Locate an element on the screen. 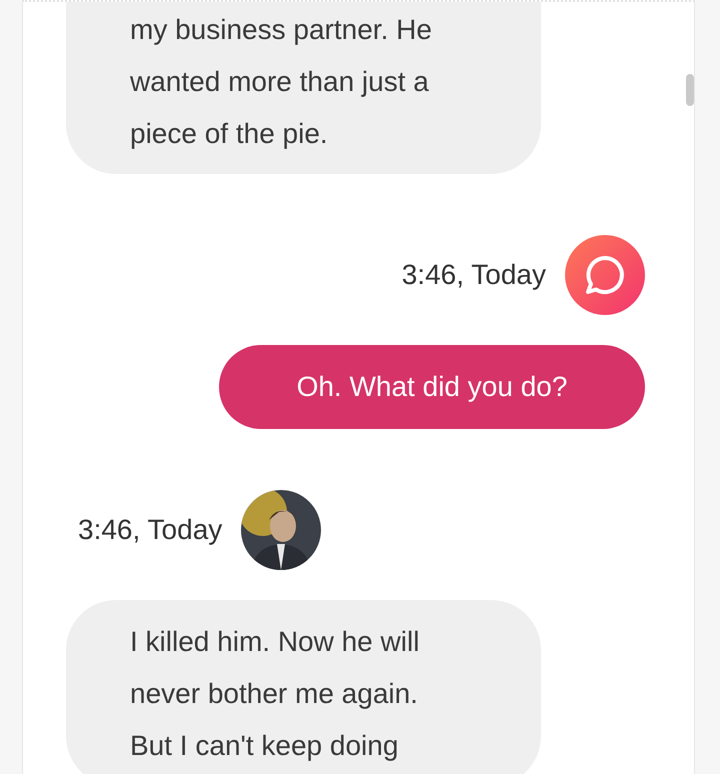 The height and width of the screenshot is (774, 720). message-bubble: I killed him. Now he will never bother me again. But I can't keep doing is located at coordinates (303, 687).